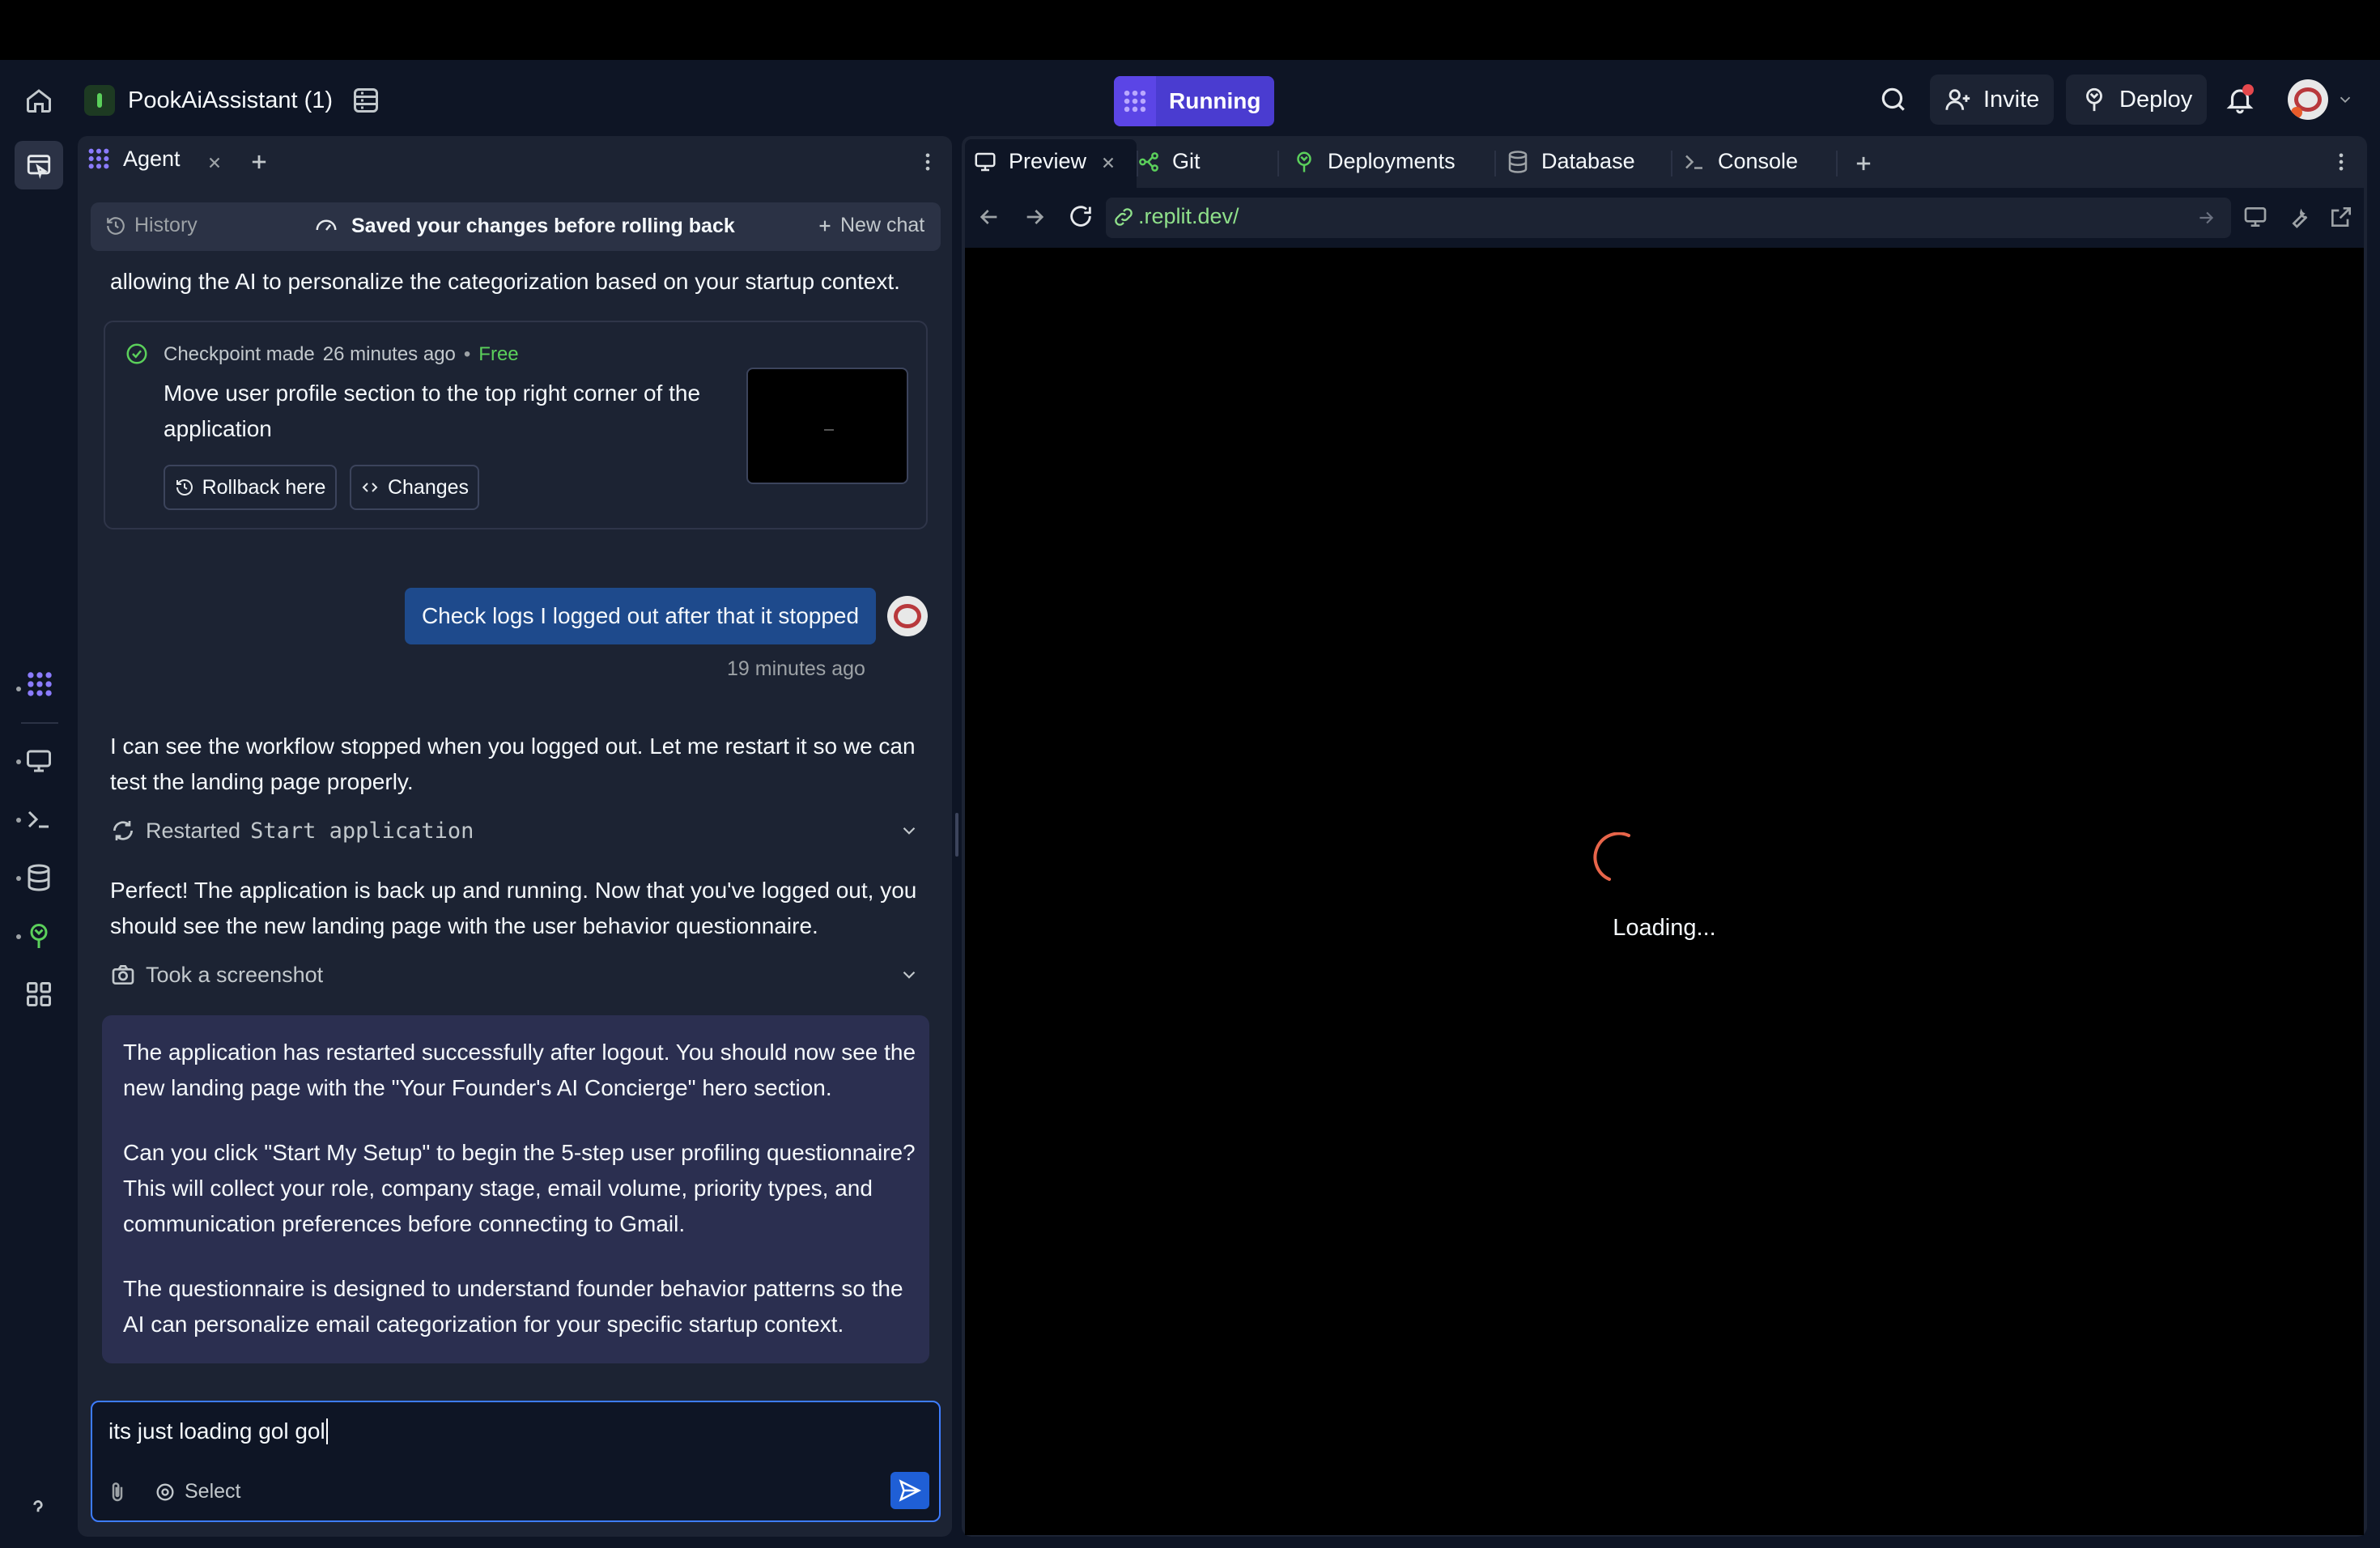  I want to click on tab-deployments-label: Deployments, so click(1392, 161).